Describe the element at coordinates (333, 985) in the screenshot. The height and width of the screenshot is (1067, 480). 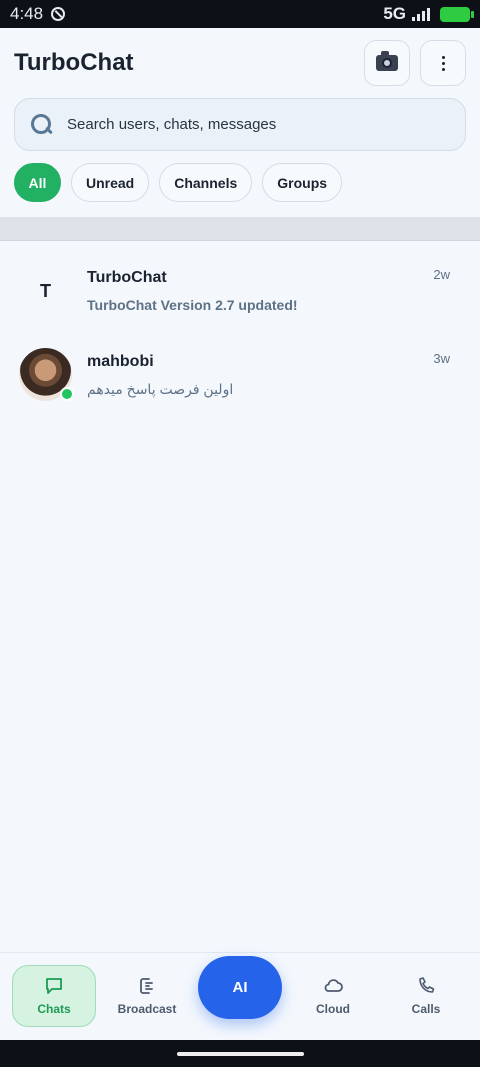
I see `cloud-icon` at that location.